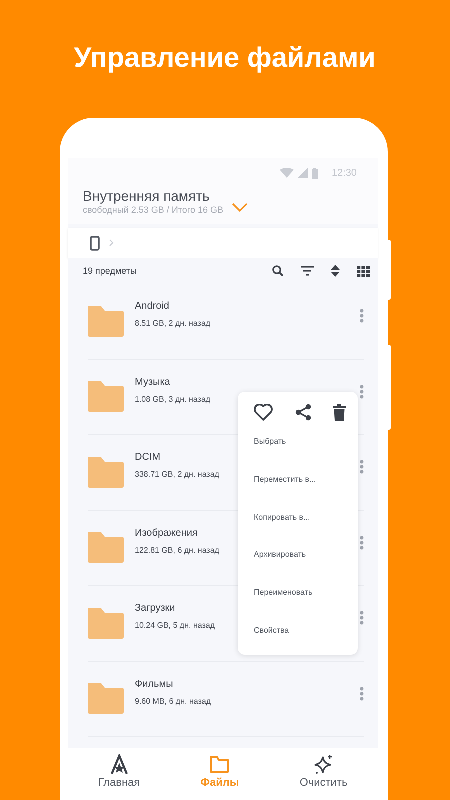 This screenshot has width=450, height=800. I want to click on storage-subtitle: свободный 2.53 GB / Итого 16 GB, so click(153, 210).